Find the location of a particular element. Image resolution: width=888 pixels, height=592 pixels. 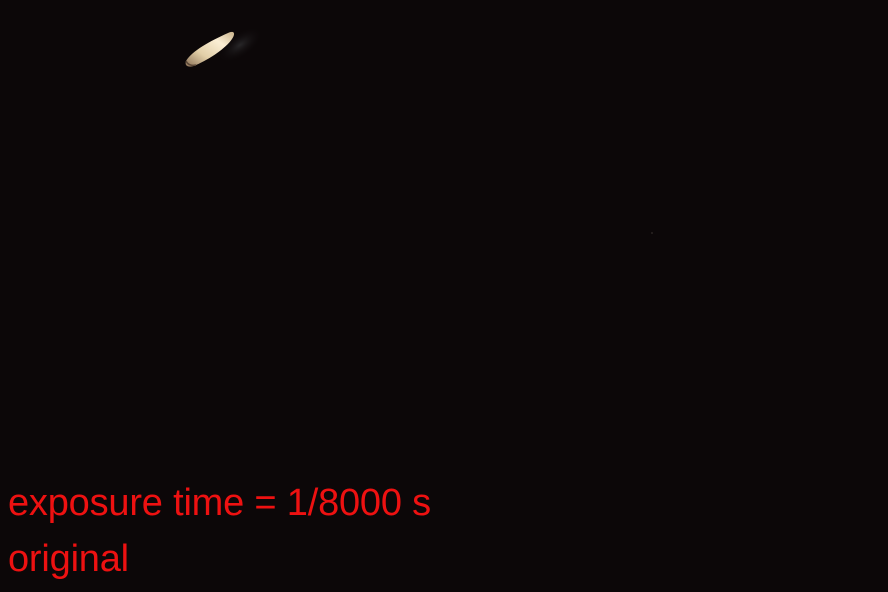

moving-object is located at coordinates (224, 47).